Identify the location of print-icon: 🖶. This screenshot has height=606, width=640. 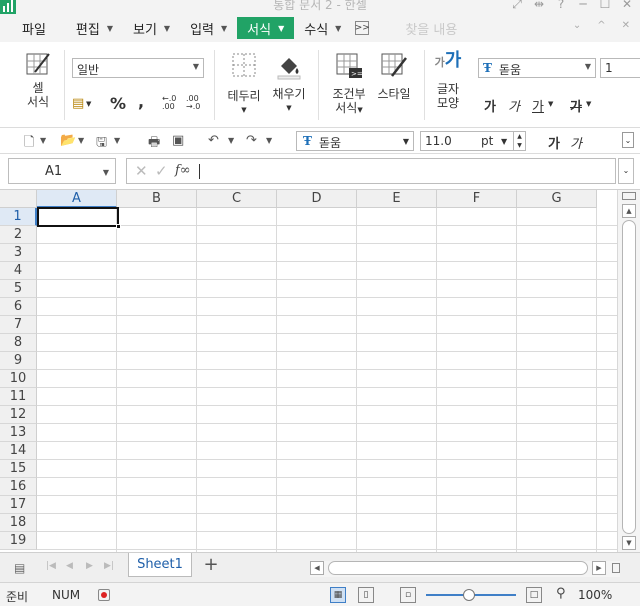
(154, 144).